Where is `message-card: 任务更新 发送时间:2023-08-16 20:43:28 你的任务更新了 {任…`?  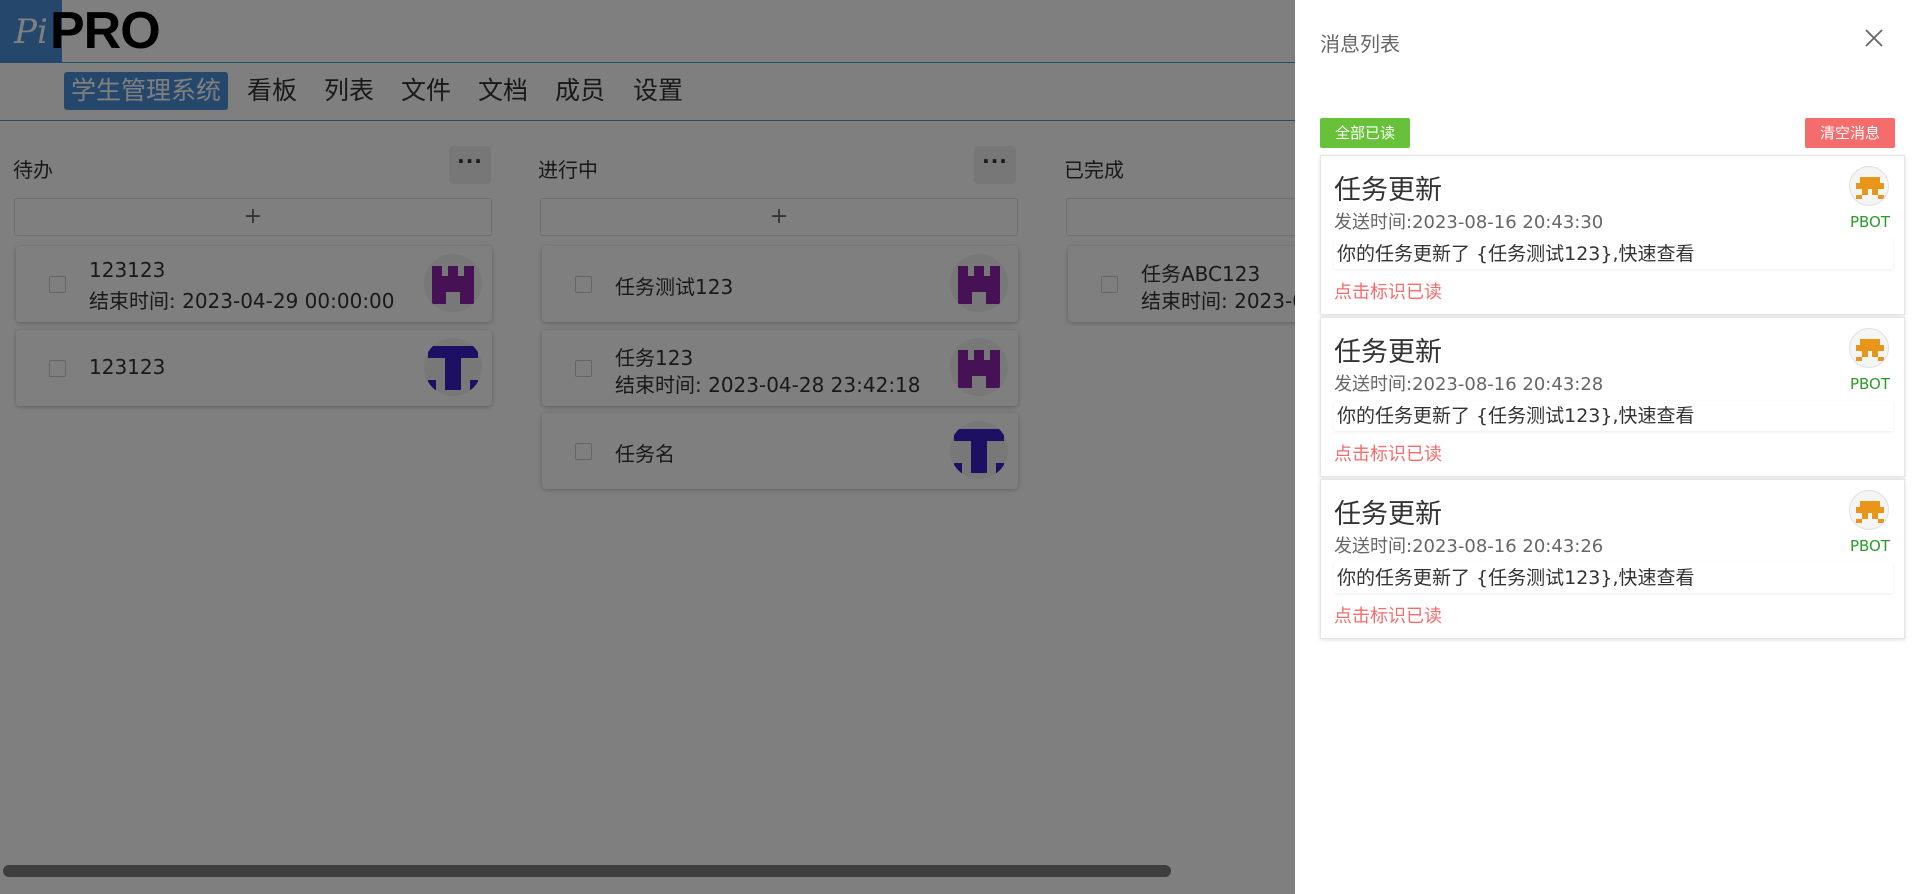
message-card: 任务更新 发送时间:2023-08-16 20:43:28 你的任务更新了 {任… is located at coordinates (1612, 397).